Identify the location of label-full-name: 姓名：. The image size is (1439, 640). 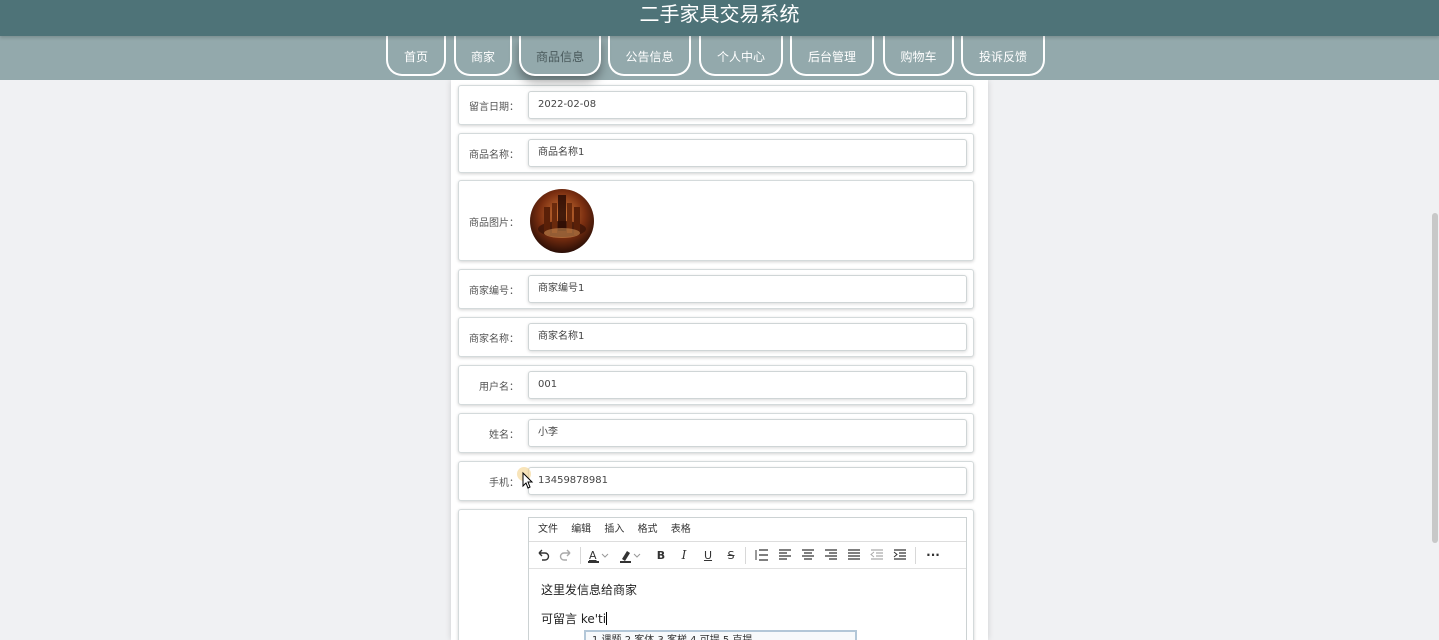
(504, 435).